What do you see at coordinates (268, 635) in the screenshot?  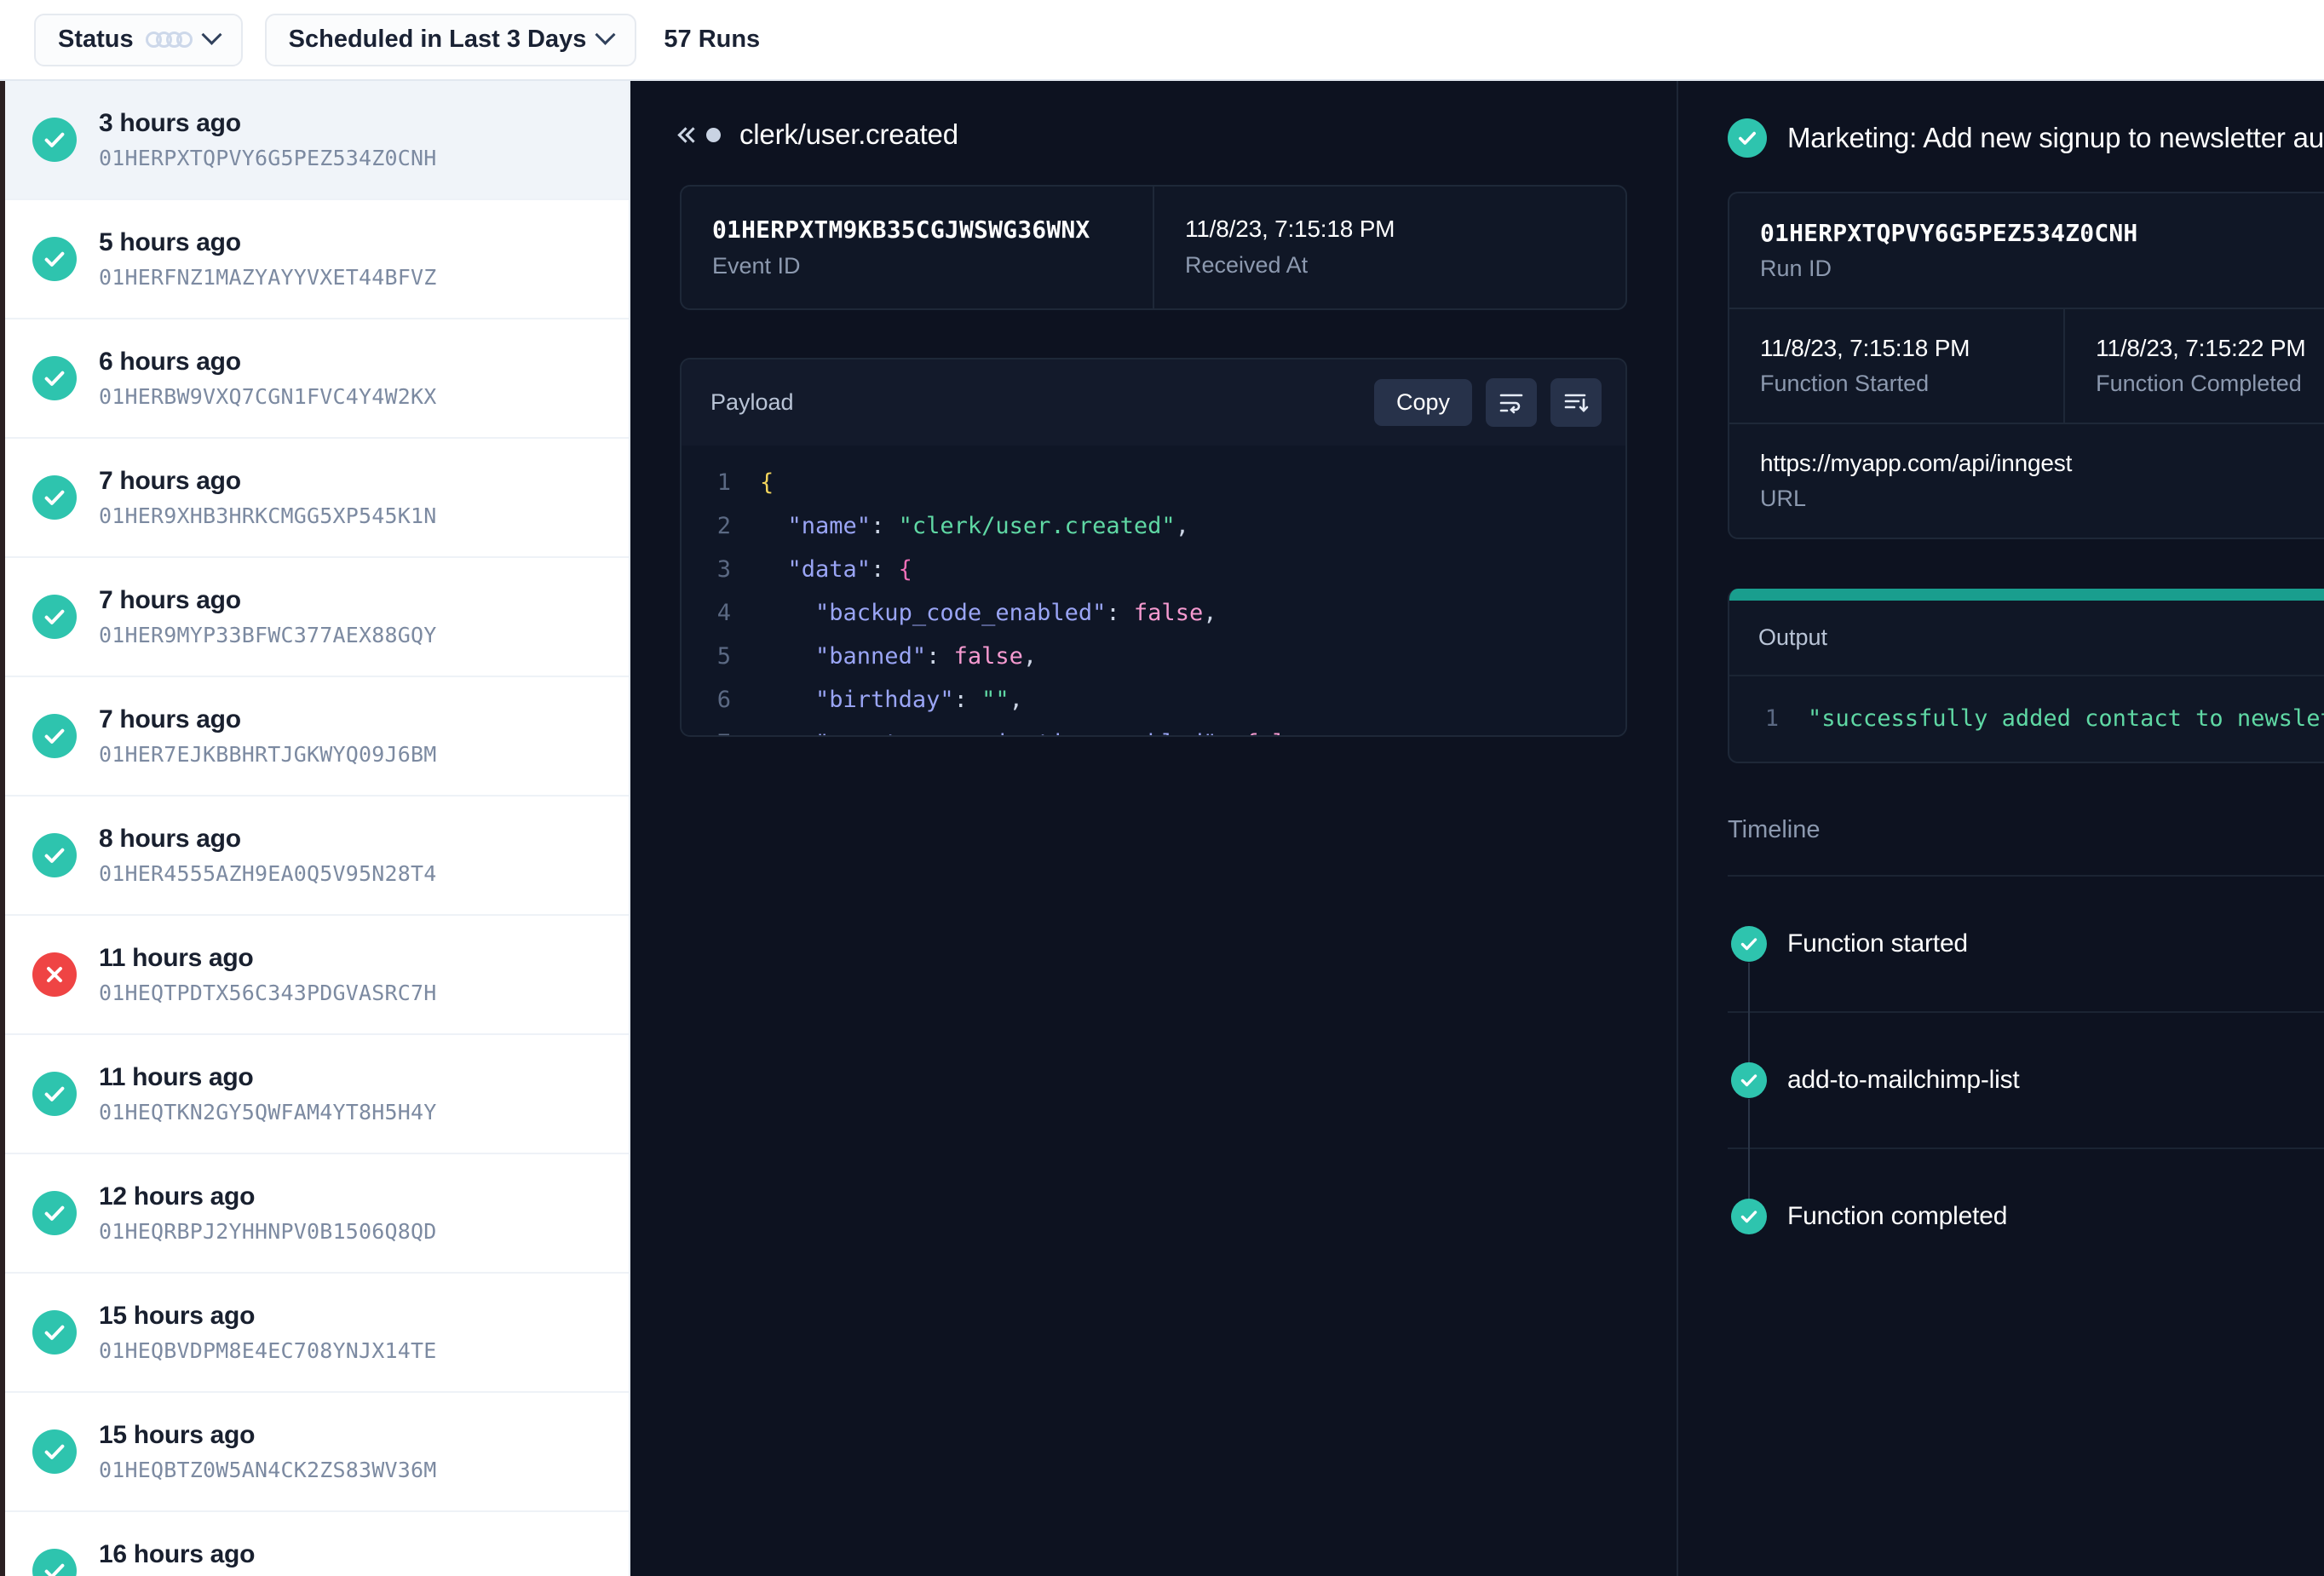 I see `run-id: 01HER9MYP33BFWC377AEX88GQY` at bounding box center [268, 635].